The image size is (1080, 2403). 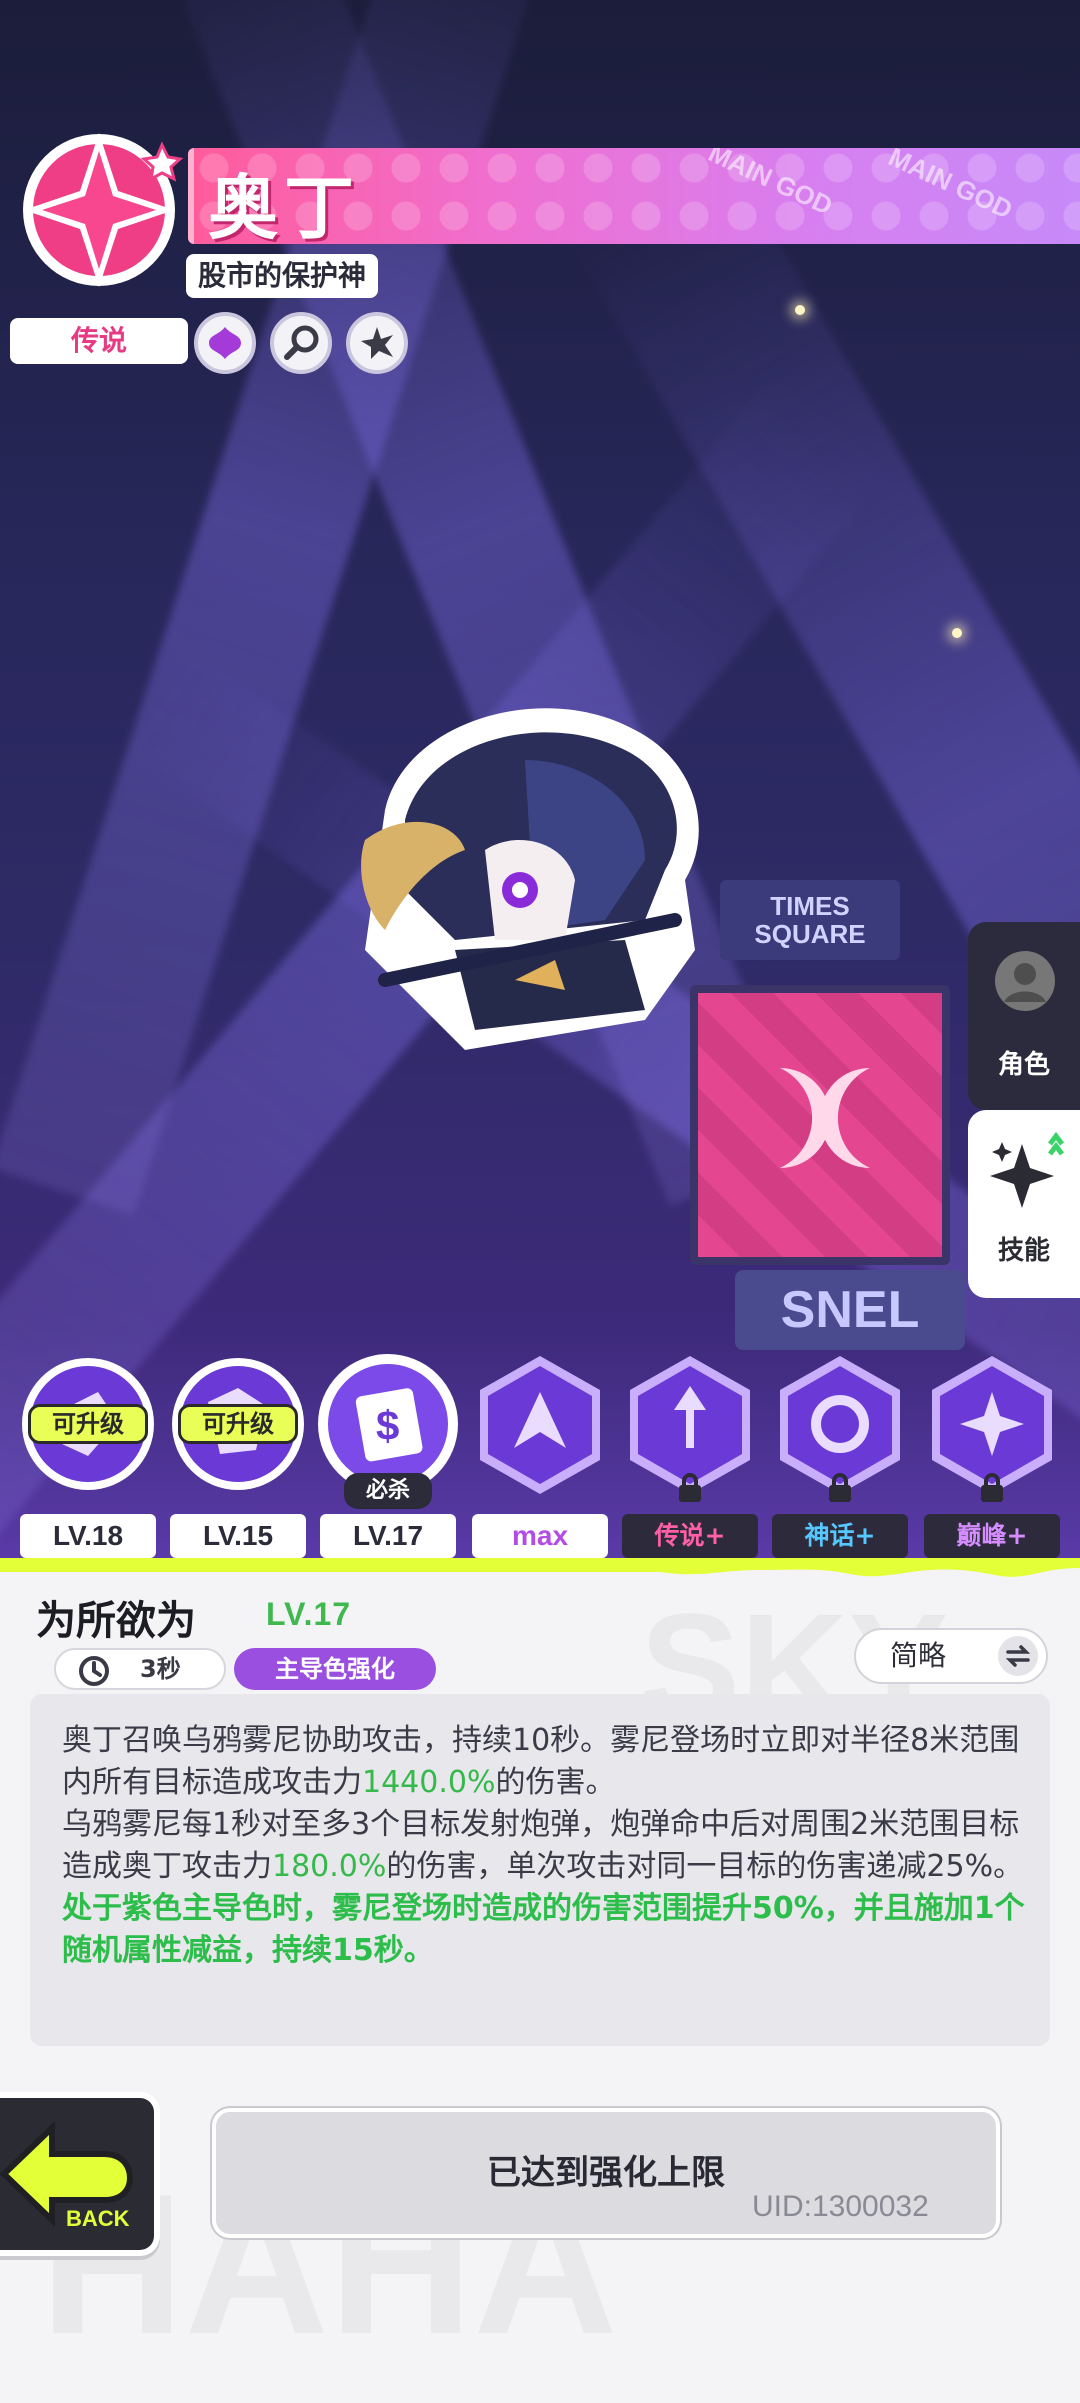 I want to click on brief-toggle-label: 简略, so click(x=918, y=1655).